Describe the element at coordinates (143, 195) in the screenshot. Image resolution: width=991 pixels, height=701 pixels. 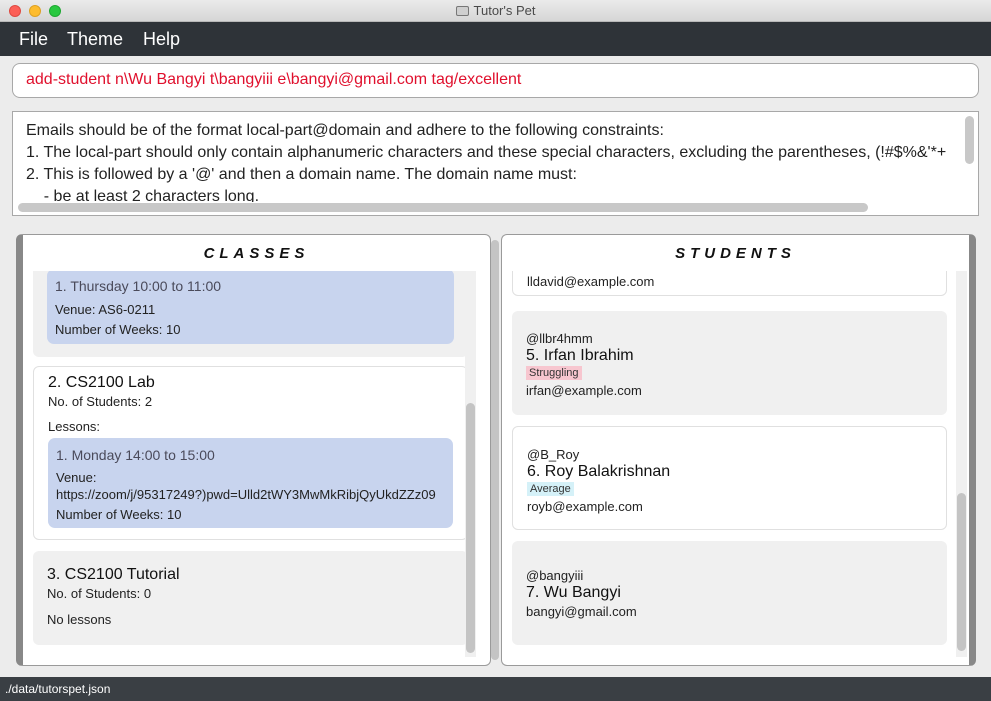
I see `result-line: - be at least 2 characters long.` at that location.